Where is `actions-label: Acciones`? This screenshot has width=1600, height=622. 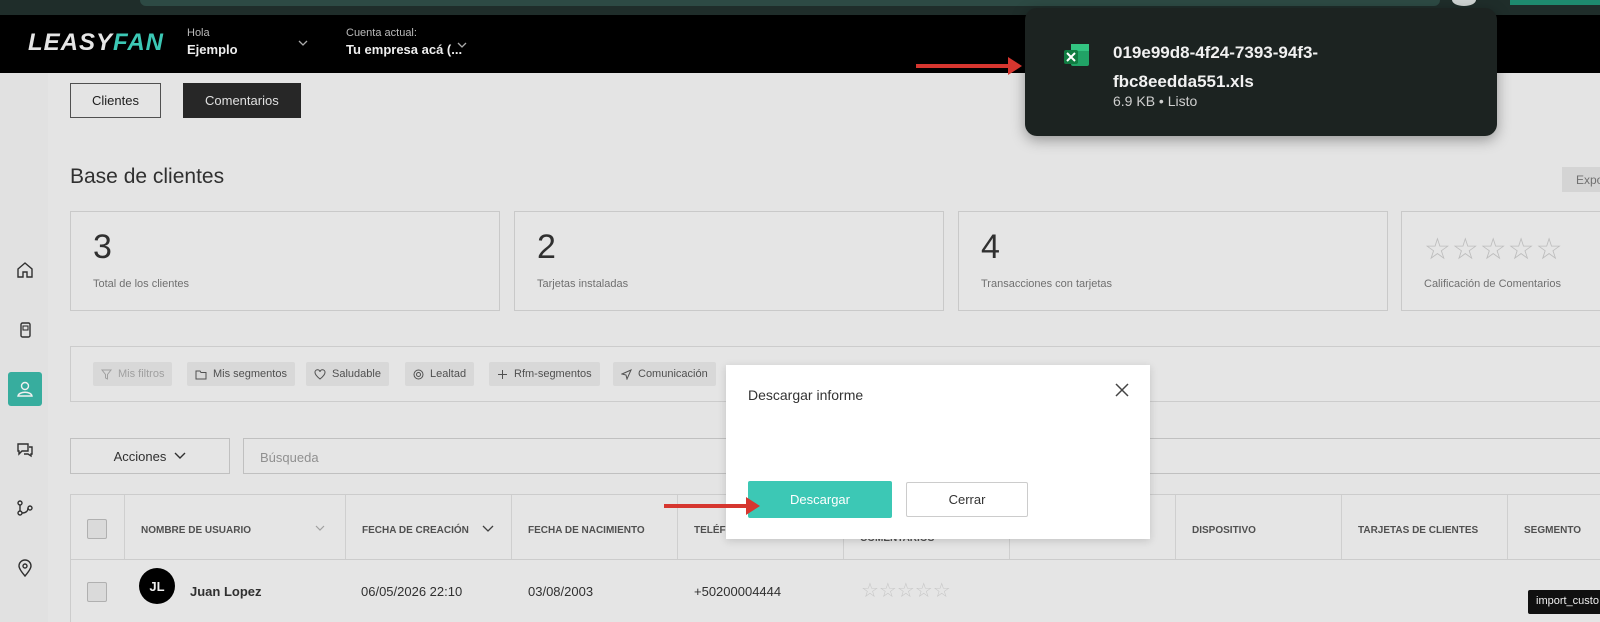
actions-label: Acciones is located at coordinates (140, 456).